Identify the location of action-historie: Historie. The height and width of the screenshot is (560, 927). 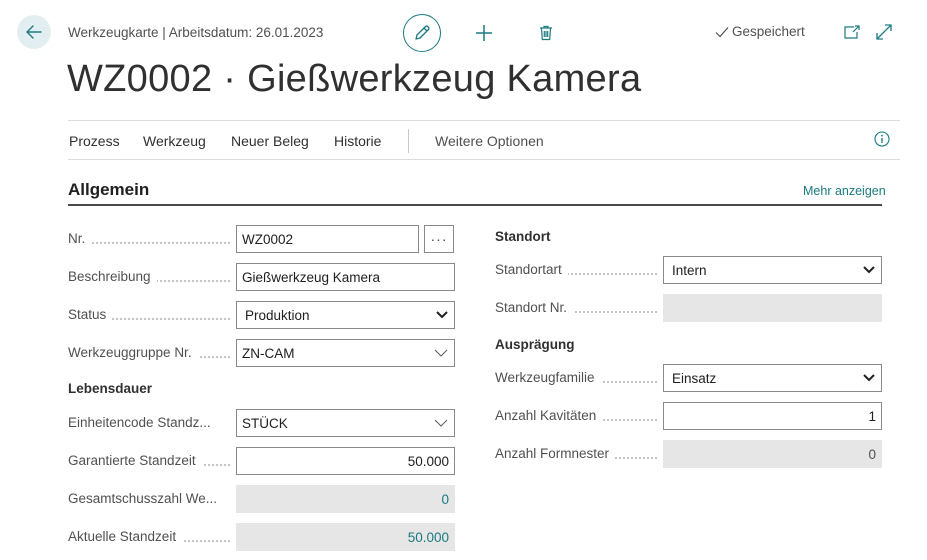
(357, 141).